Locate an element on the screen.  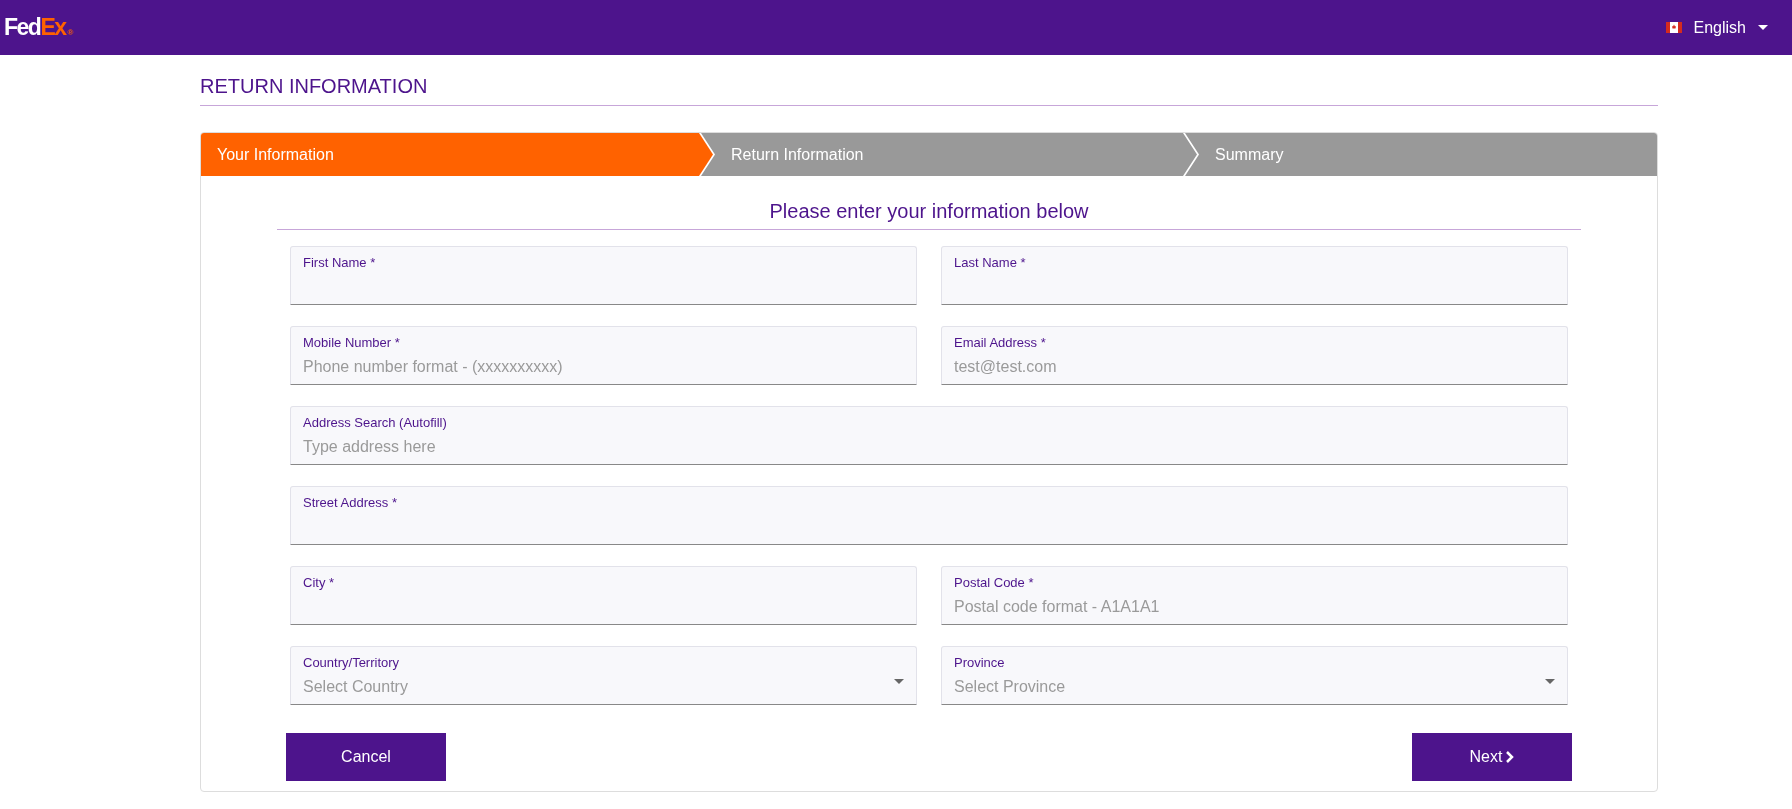
logo: FedEx® is located at coordinates (39, 27).